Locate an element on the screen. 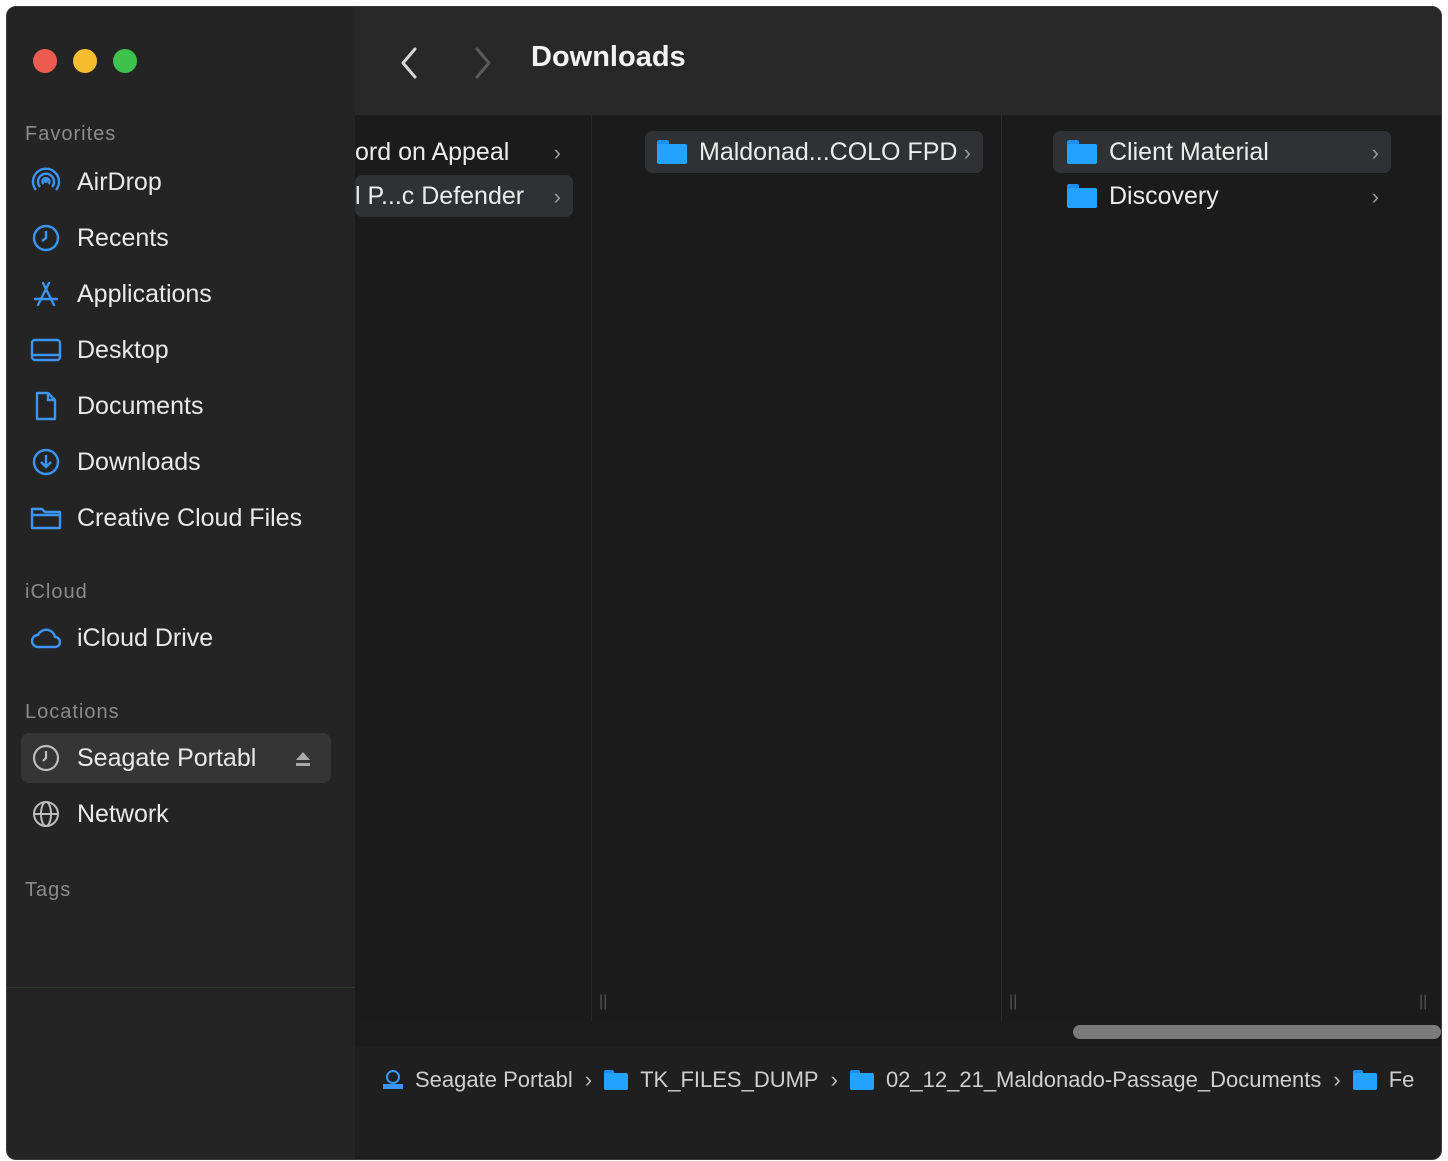  toolbar: Downloads is located at coordinates (898, 61).